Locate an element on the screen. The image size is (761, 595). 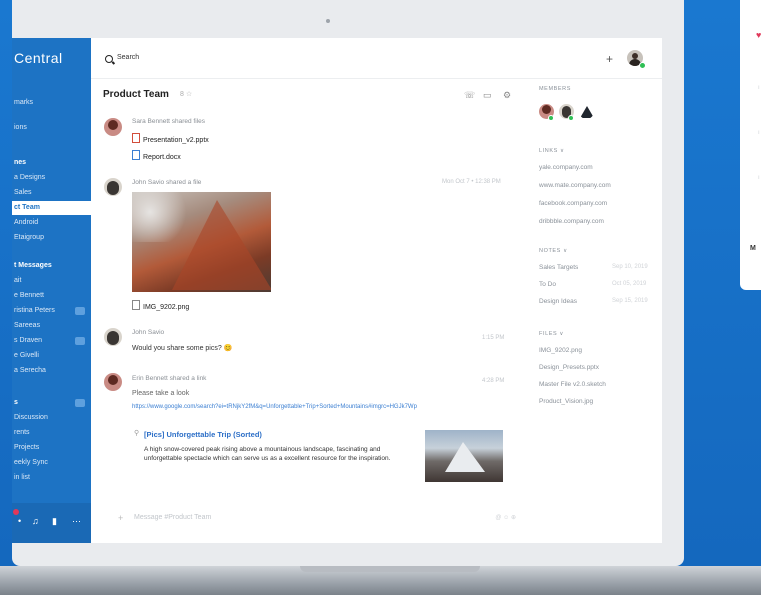
message-header: Erin Bennett shared a link is located at coordinates (169, 378).